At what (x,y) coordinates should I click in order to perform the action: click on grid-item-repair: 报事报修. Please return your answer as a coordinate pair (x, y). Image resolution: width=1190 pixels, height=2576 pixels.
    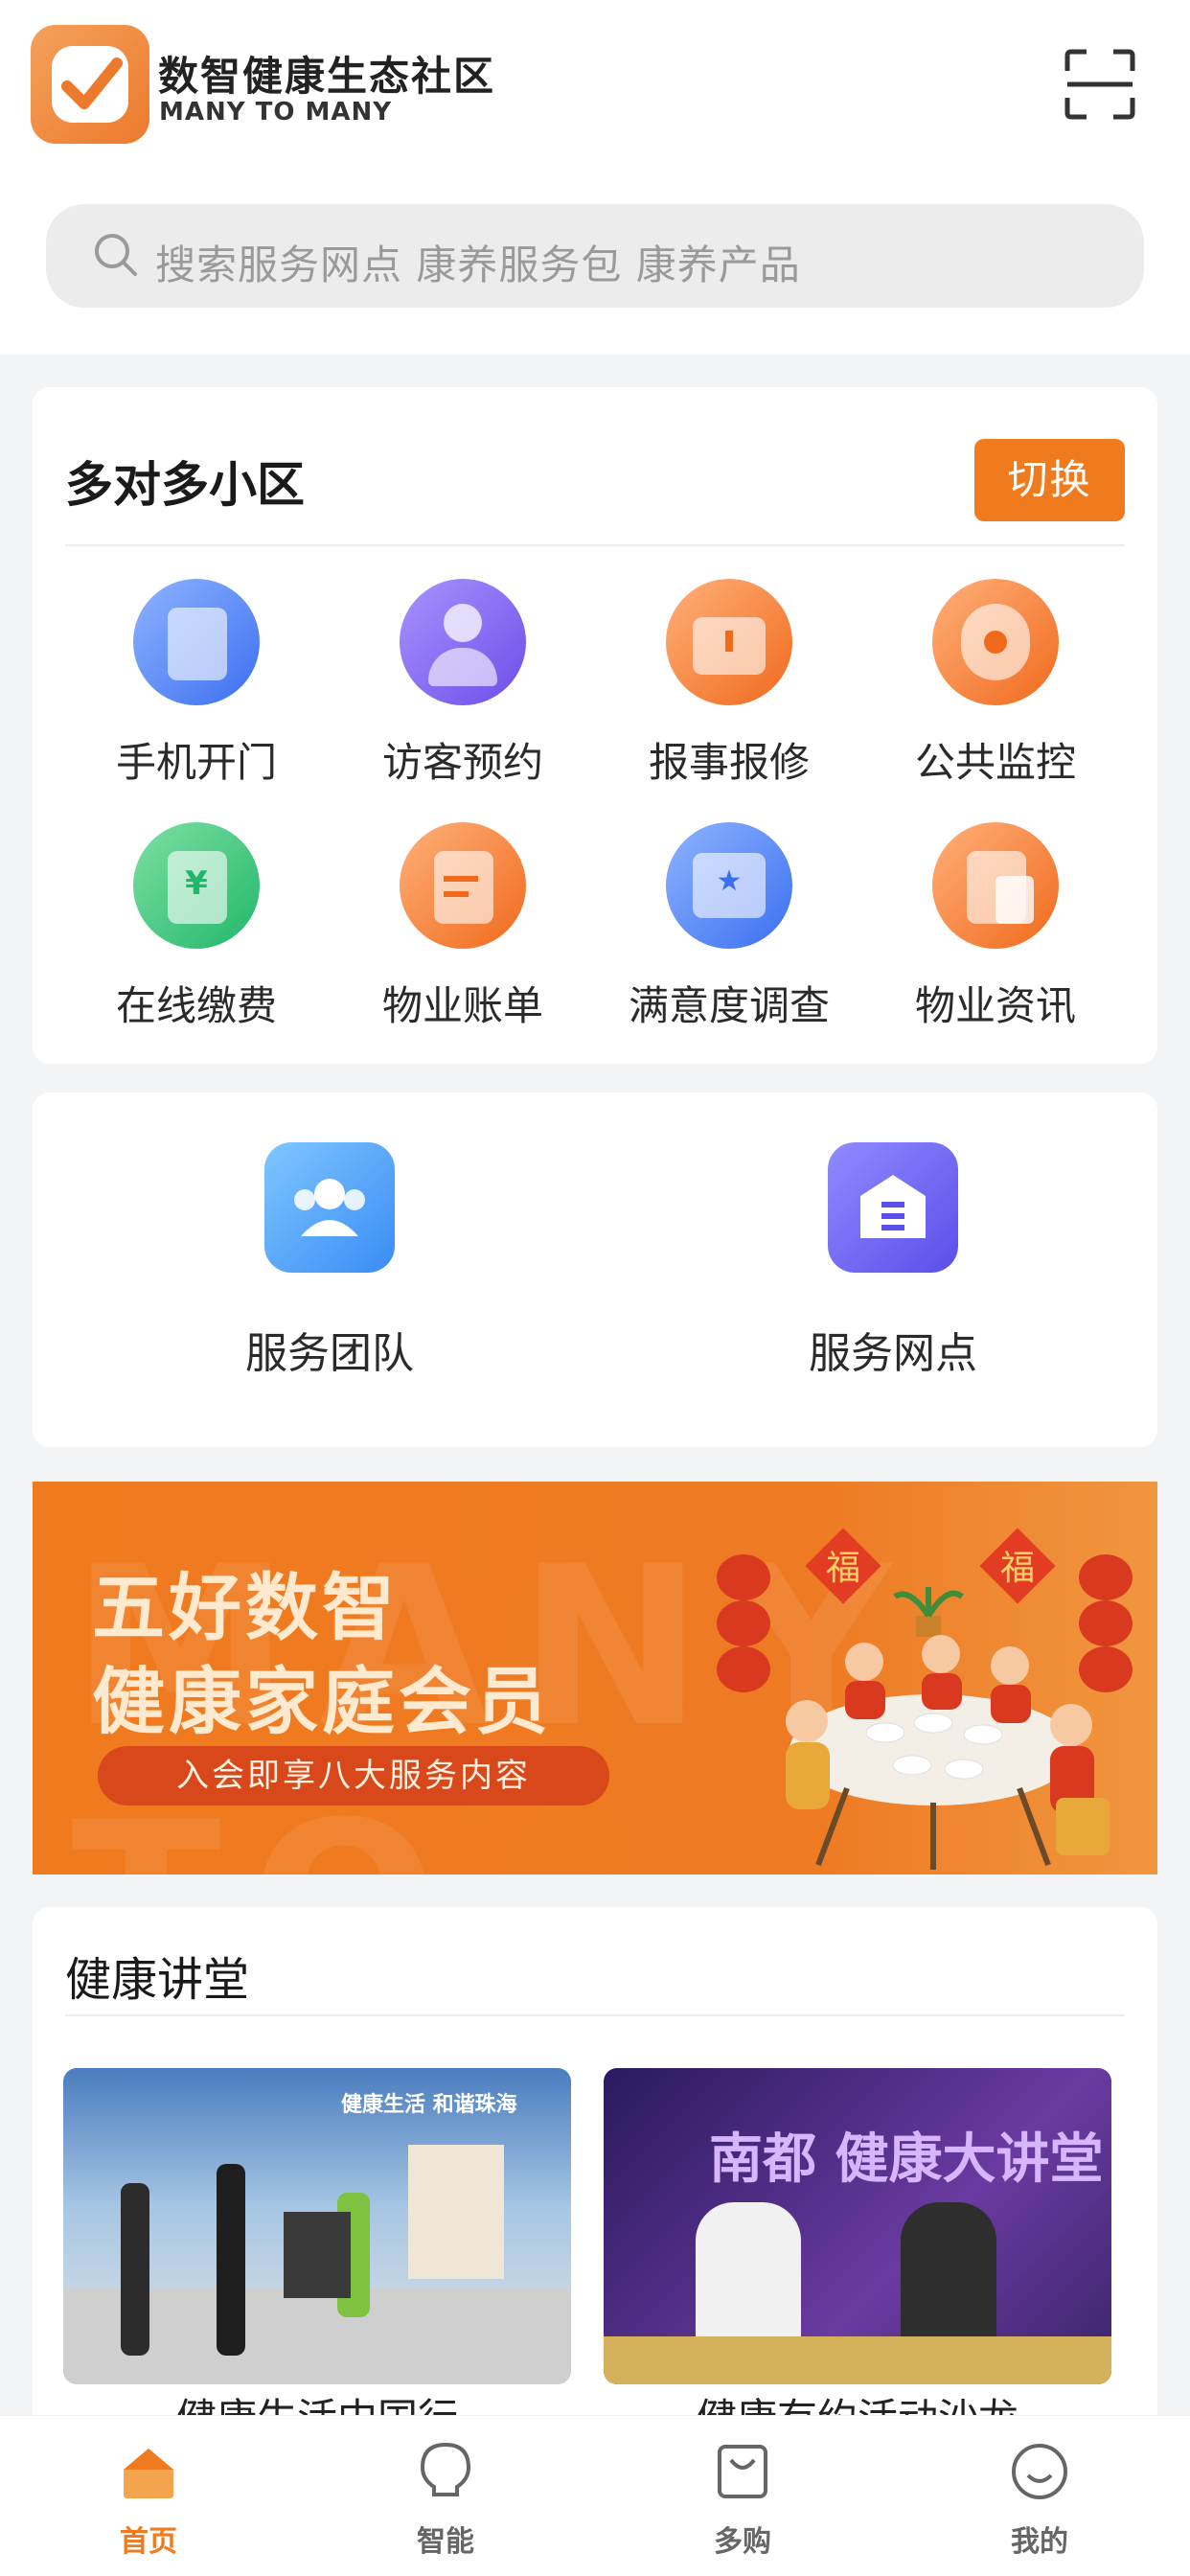
    Looking at the image, I should click on (729, 694).